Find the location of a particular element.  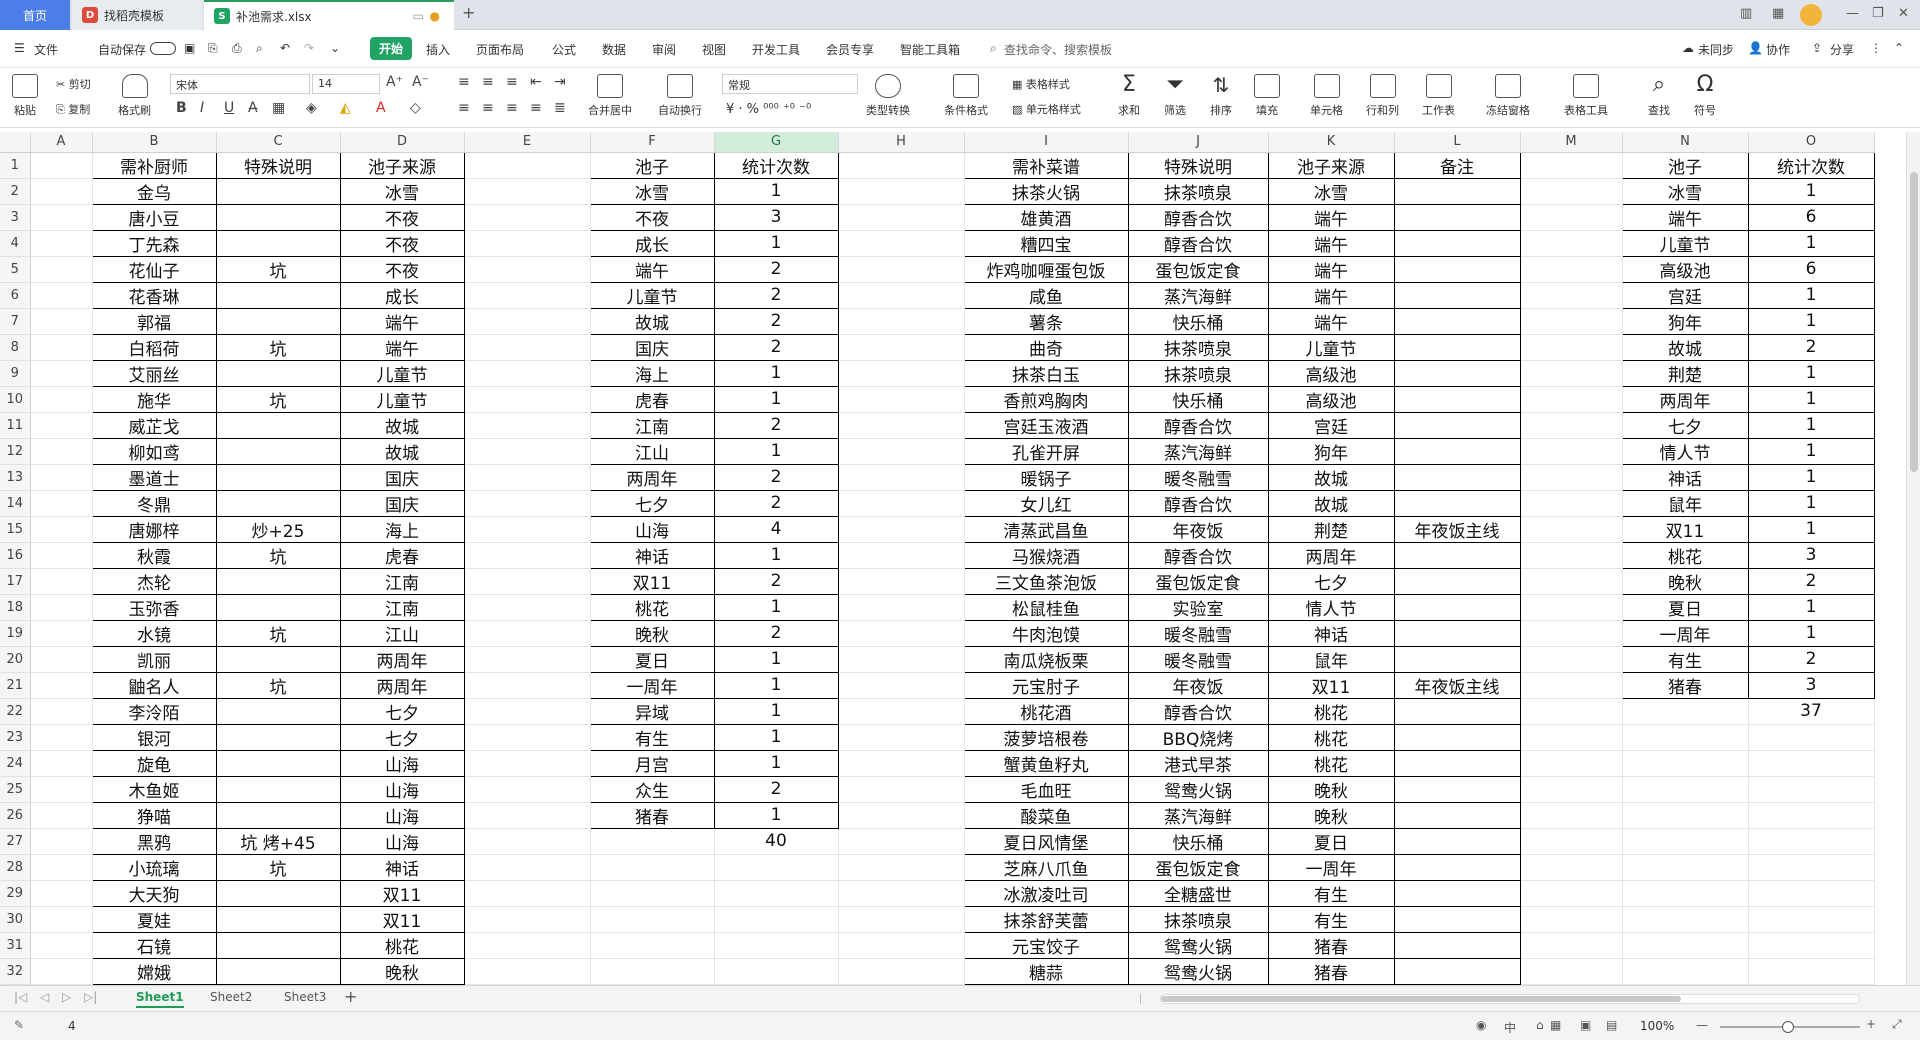

cell: 女儿红 is located at coordinates (1046, 503).